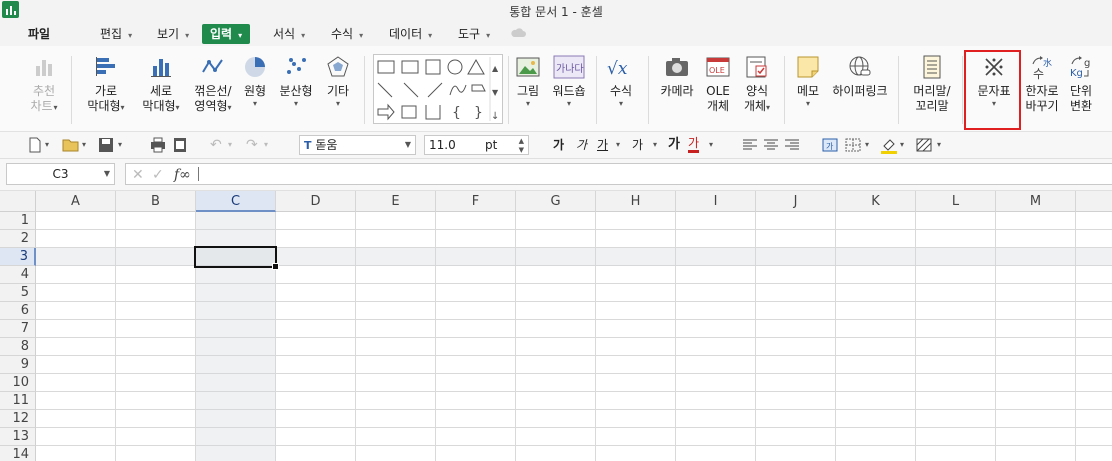  Describe the element at coordinates (939, 145) in the screenshot. I see `pattern-dropdown-icon: ▾` at that location.